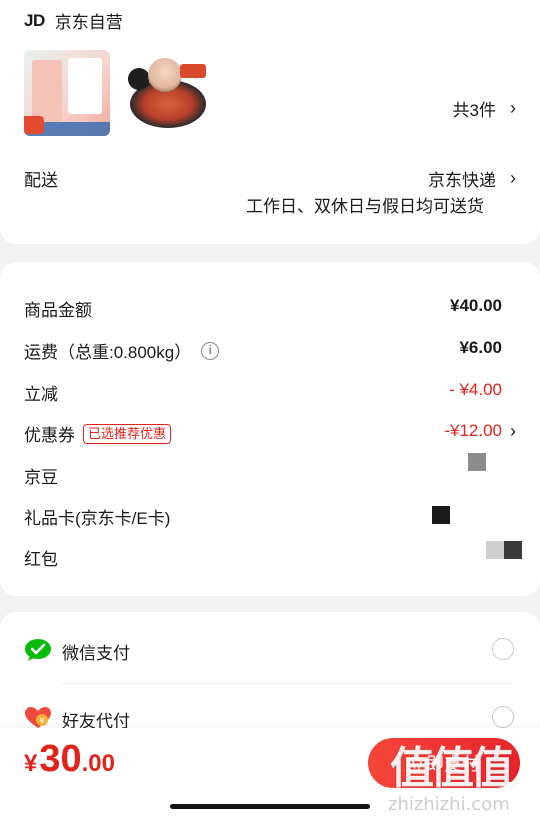  I want to click on discount-value: - ¥4.00, so click(475, 389).